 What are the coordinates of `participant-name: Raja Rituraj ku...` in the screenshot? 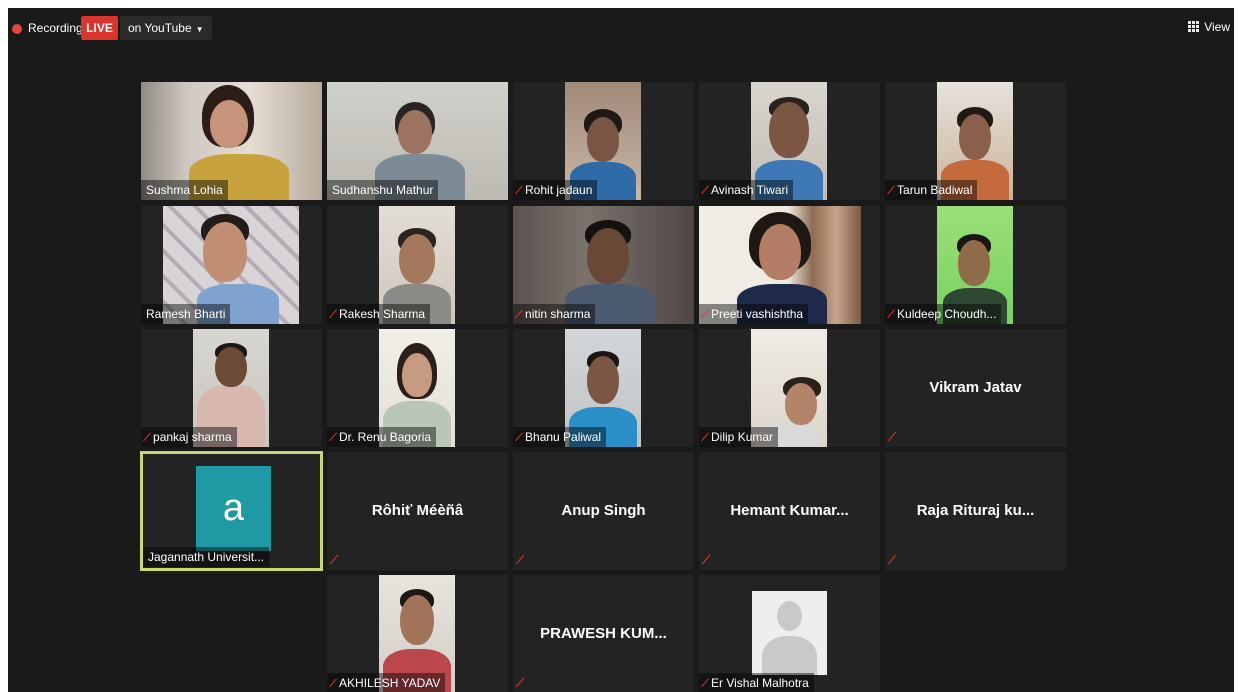 It's located at (975, 510).